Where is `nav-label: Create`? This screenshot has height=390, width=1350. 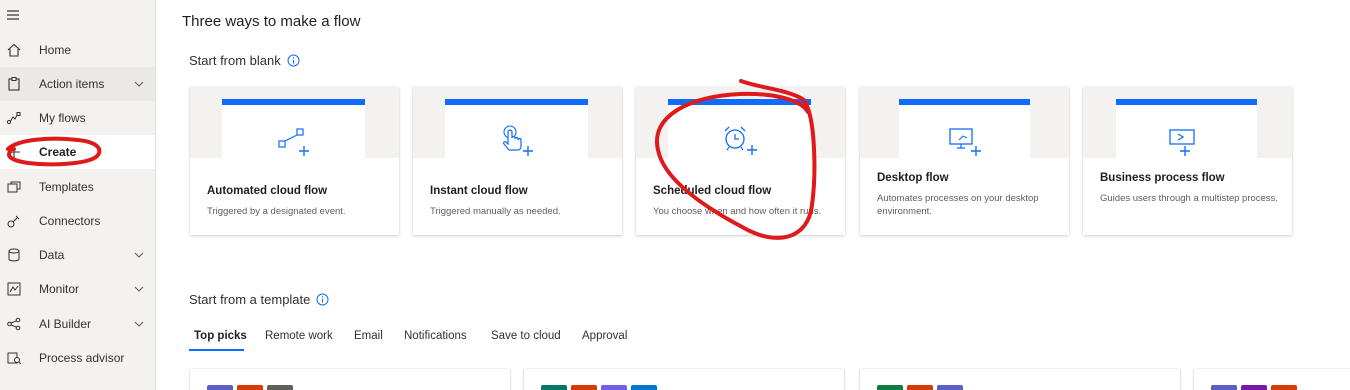
nav-label: Create is located at coordinates (58, 152).